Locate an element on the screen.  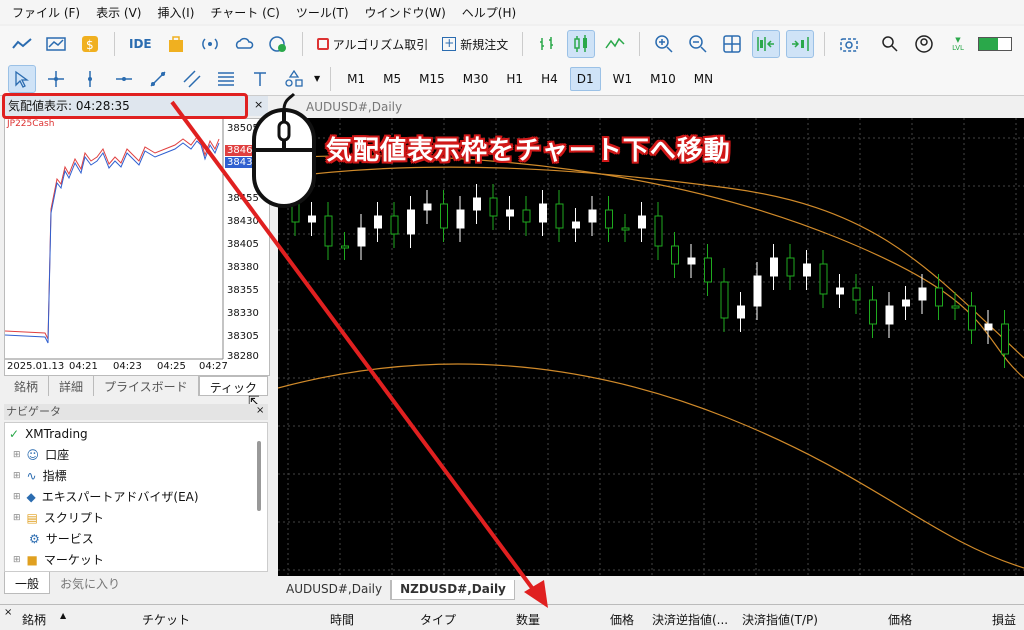
screenshot-icon is located at coordinates (849, 44).